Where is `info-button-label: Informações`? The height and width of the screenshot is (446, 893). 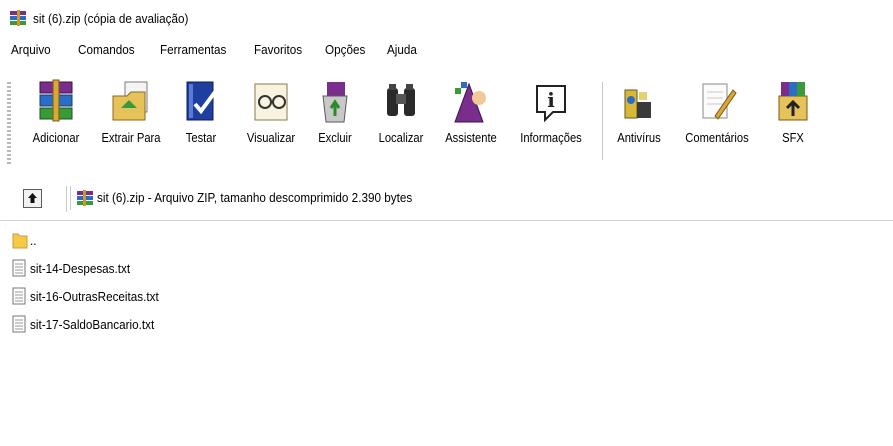
info-button-label: Informações is located at coordinates (551, 137).